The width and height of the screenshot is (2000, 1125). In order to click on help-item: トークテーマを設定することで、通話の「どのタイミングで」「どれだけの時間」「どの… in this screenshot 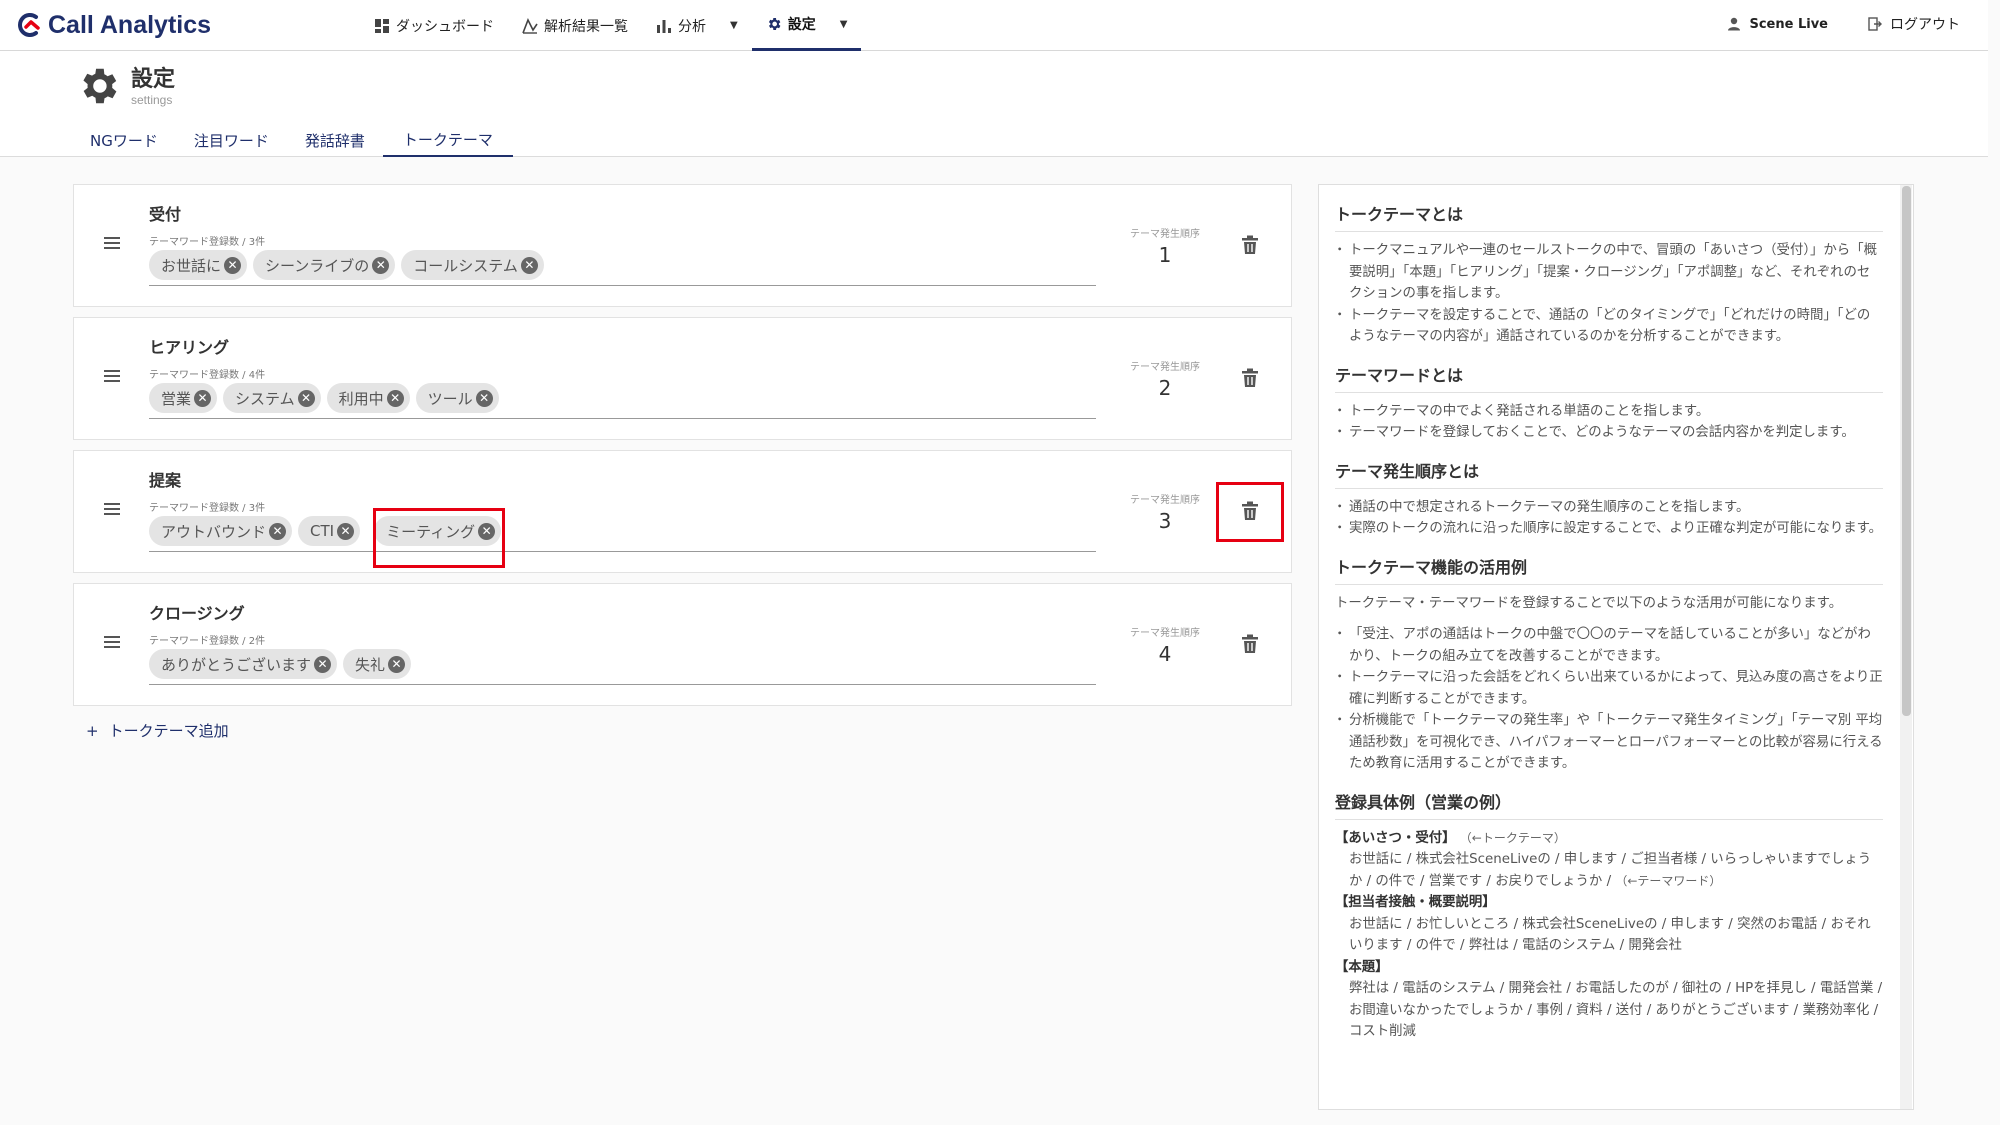, I will do `click(1608, 326)`.